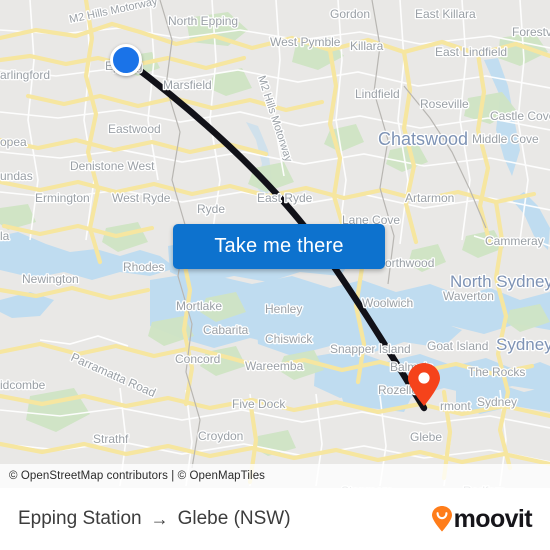 The image size is (550, 550). I want to click on take-me-there-button: Take me there, so click(279, 246).